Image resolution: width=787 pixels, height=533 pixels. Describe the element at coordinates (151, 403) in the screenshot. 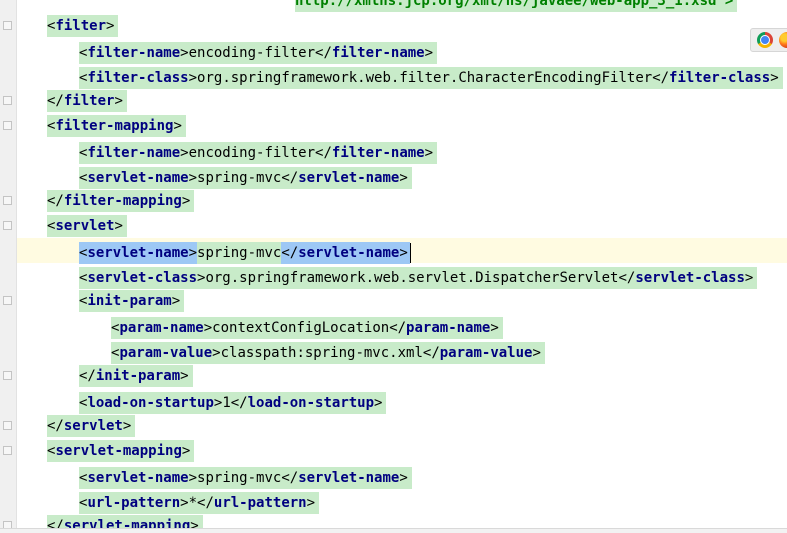

I see `open-tag-segment: <load-on-startup>` at that location.